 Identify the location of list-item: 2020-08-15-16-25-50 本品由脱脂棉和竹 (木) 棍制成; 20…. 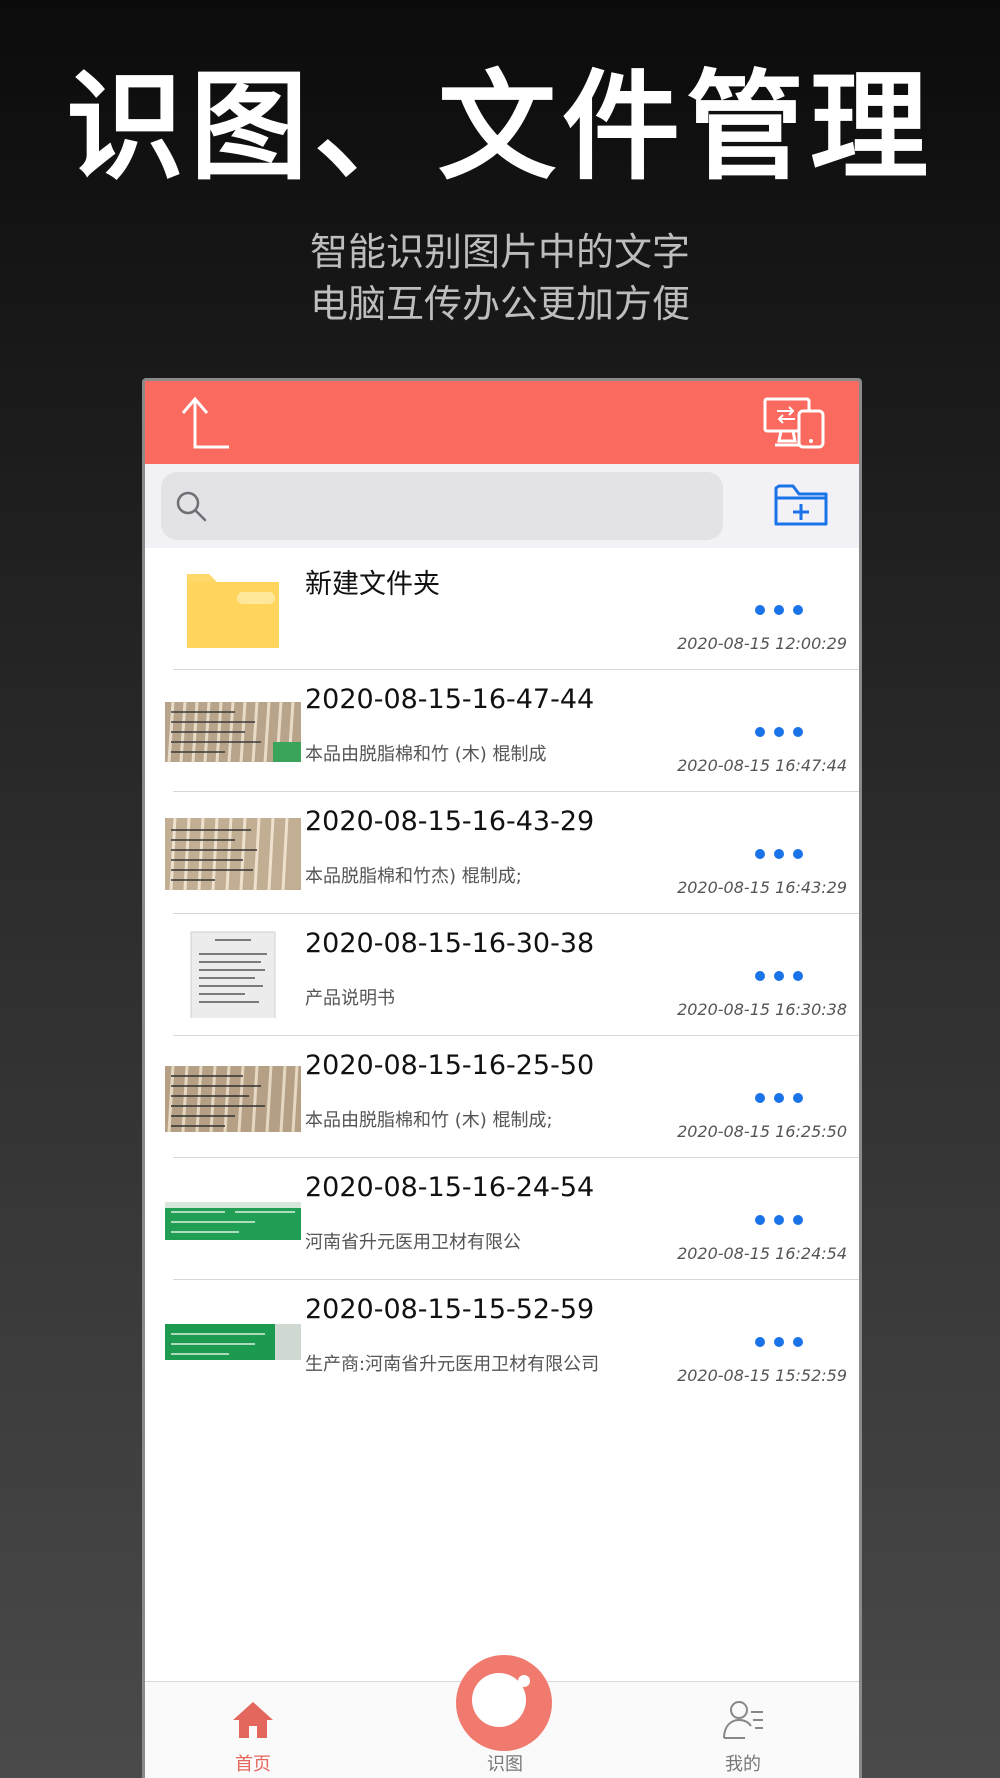
(502, 1097).